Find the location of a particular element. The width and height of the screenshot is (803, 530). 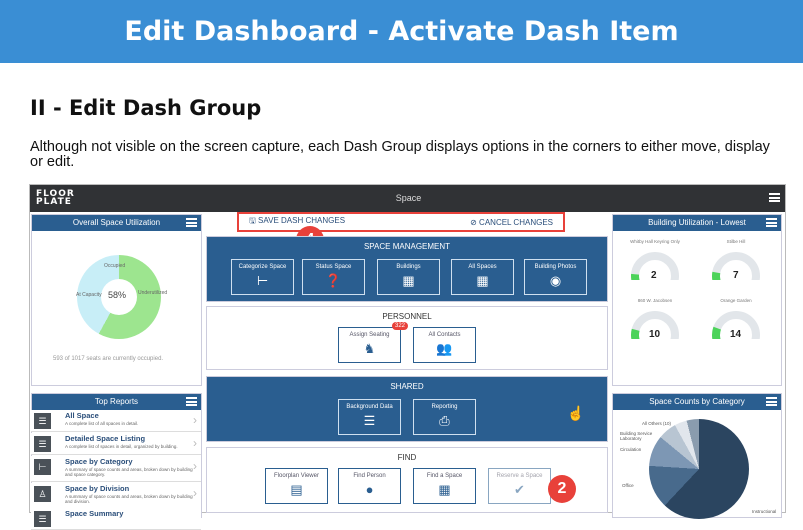

database-icon: ☰ is located at coordinates (369, 420).